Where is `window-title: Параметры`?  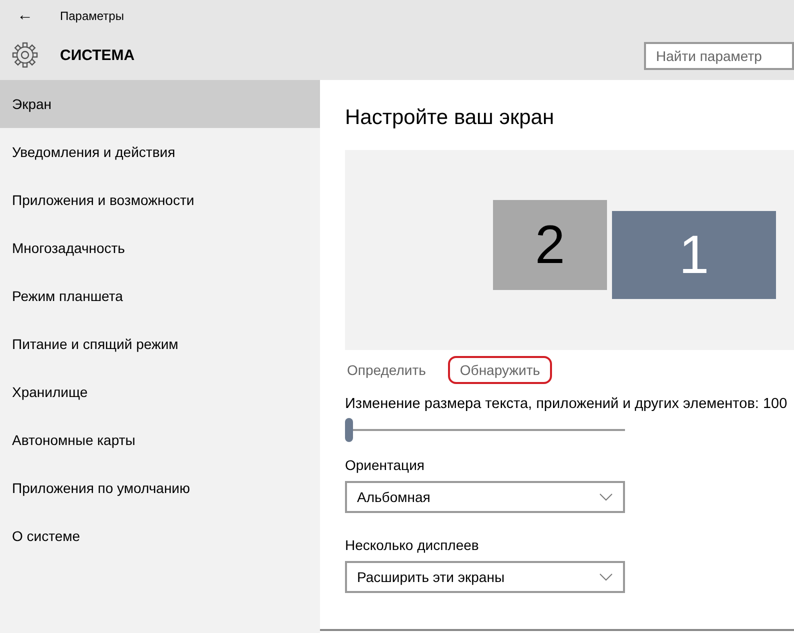 window-title: Параметры is located at coordinates (92, 16).